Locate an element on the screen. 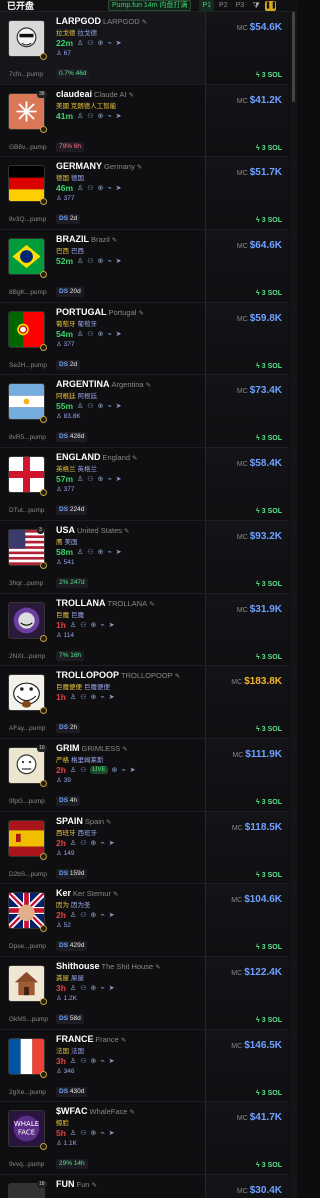 Image resolution: width=320 pixels, height=1198 pixels. token-ticker: USA is located at coordinates (65, 530).